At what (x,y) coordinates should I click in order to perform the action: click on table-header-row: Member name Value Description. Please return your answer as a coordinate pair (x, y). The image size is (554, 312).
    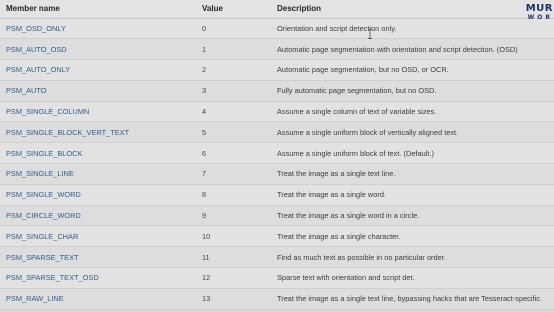
    Looking at the image, I should click on (277, 9).